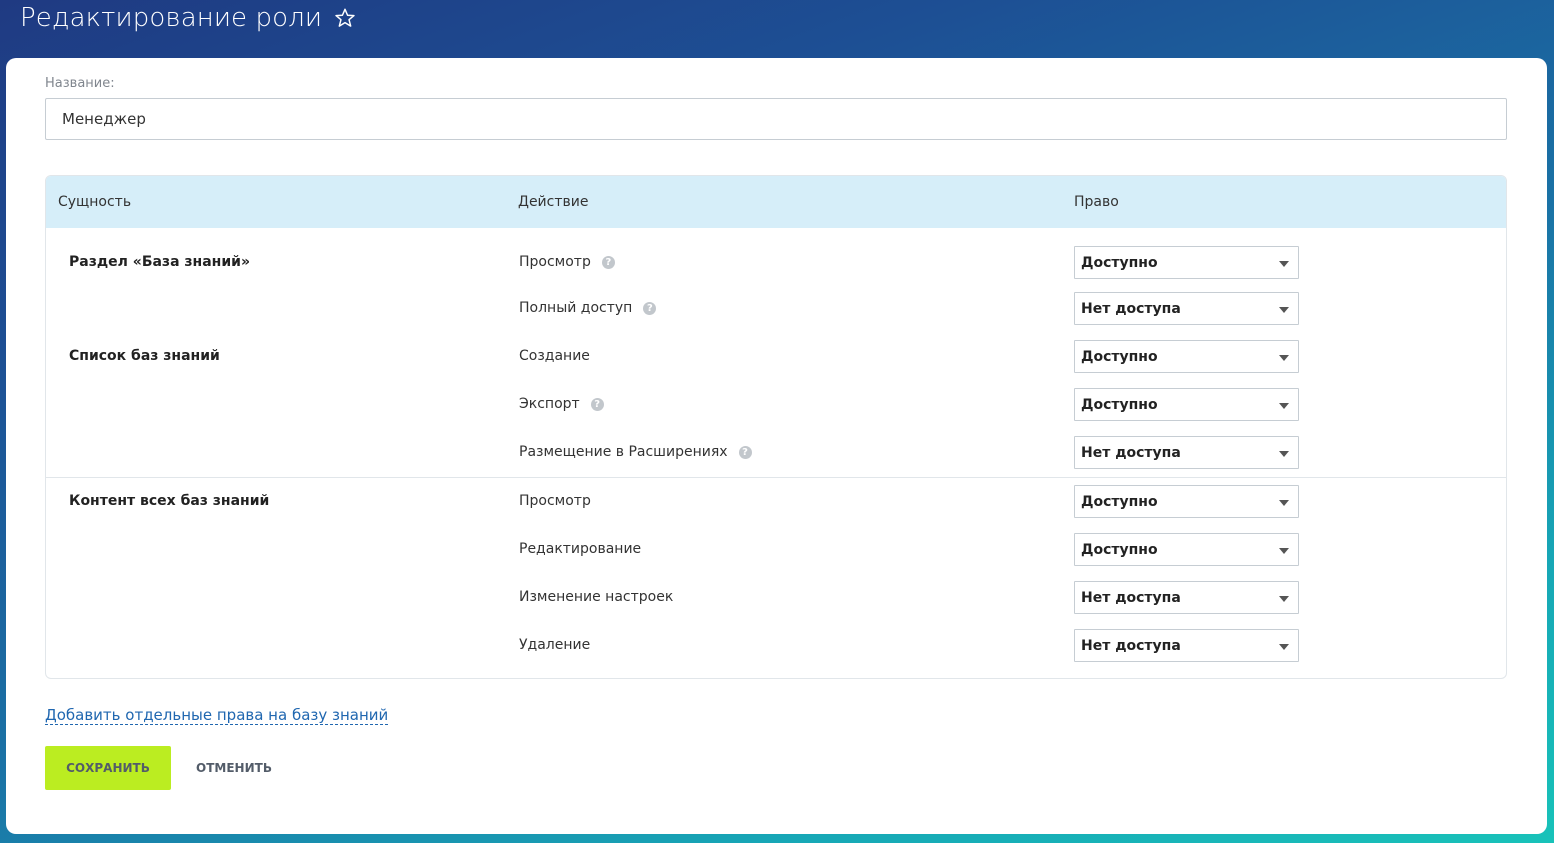  What do you see at coordinates (554, 356) in the screenshot?
I see `action-label: Создание` at bounding box center [554, 356].